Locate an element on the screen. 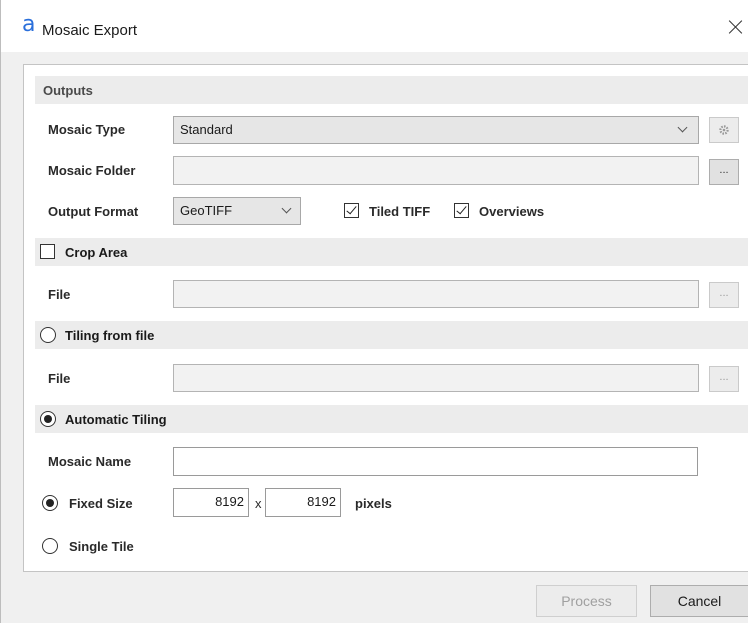 The image size is (748, 623). fixed-size-height-value: 8192 is located at coordinates (321, 501).